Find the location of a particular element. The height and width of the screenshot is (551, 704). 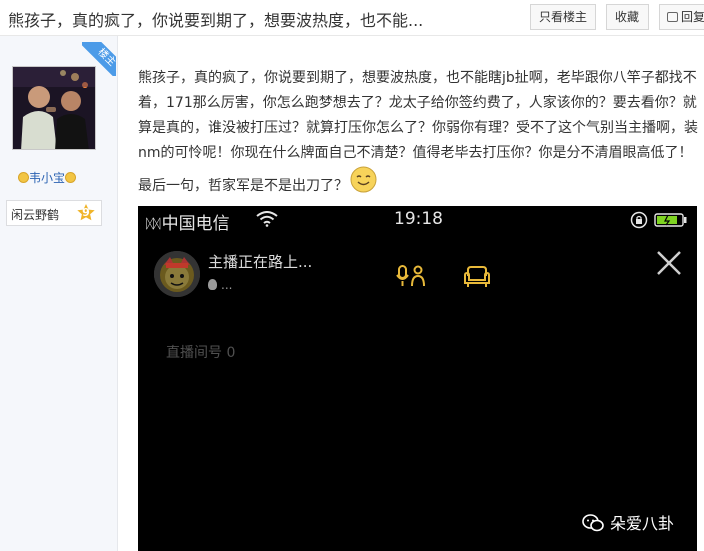

level-number: 9 is located at coordinates (86, 212).